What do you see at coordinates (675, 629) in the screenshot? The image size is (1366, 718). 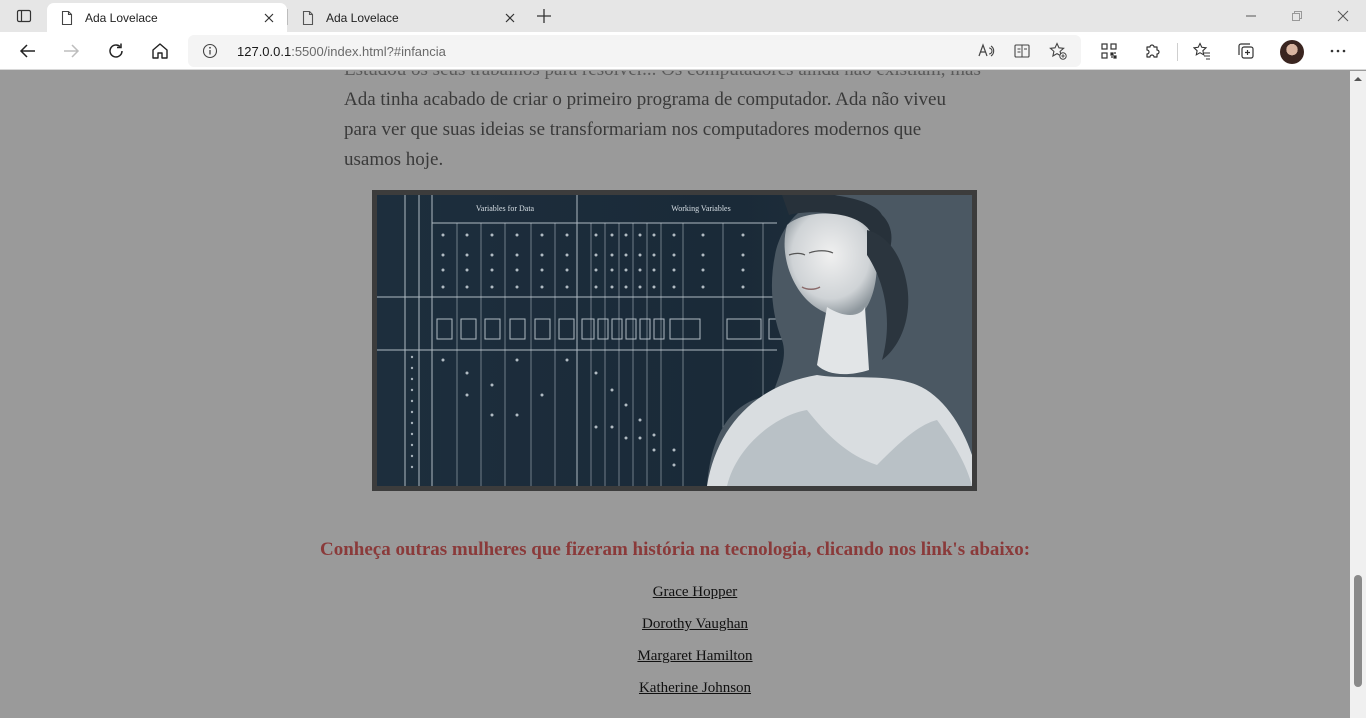 I see `link-dorothy-vaughan: Dorothy Vaughan` at bounding box center [675, 629].